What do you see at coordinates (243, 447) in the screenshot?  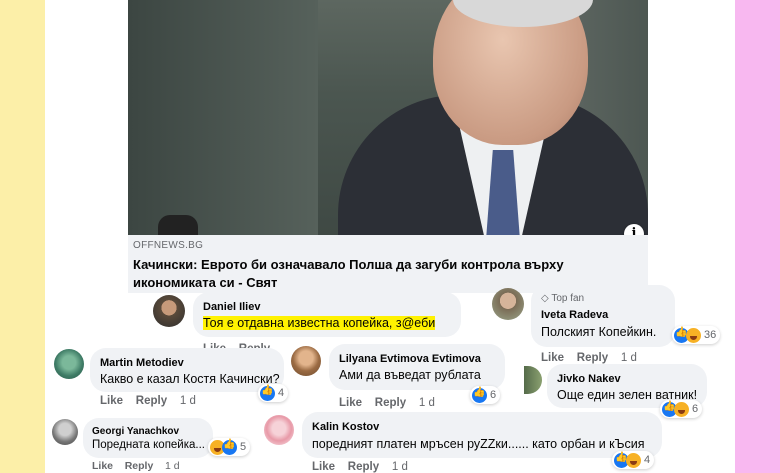 I see `reaction-number: 5` at bounding box center [243, 447].